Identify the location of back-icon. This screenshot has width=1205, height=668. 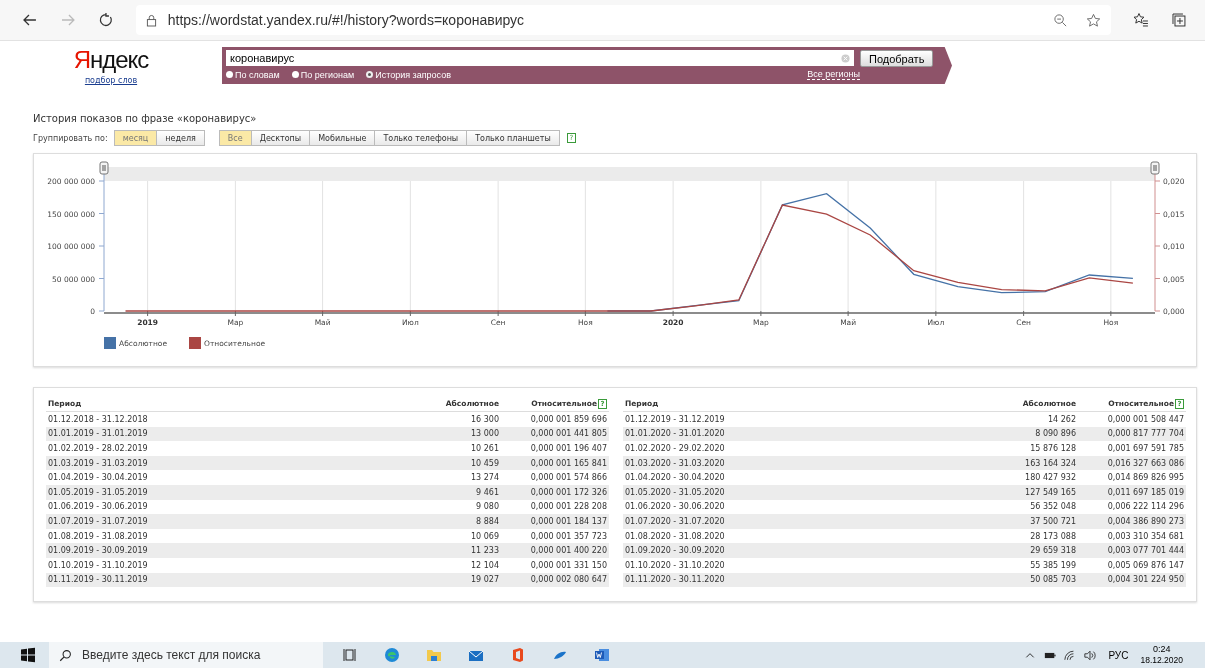
(30, 20).